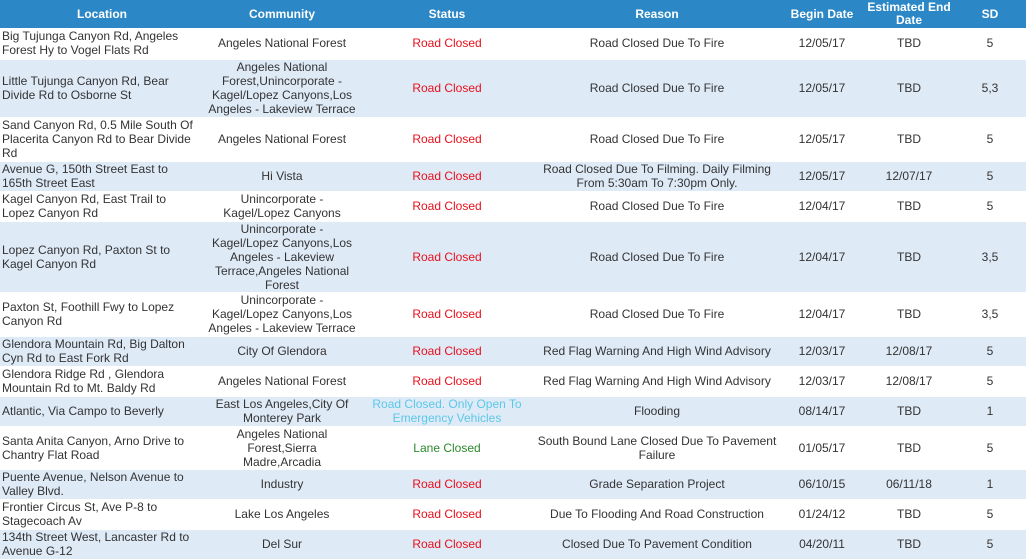 This screenshot has width=1026, height=560. Describe the element at coordinates (447, 14) in the screenshot. I see `col-header-status: Status` at that location.